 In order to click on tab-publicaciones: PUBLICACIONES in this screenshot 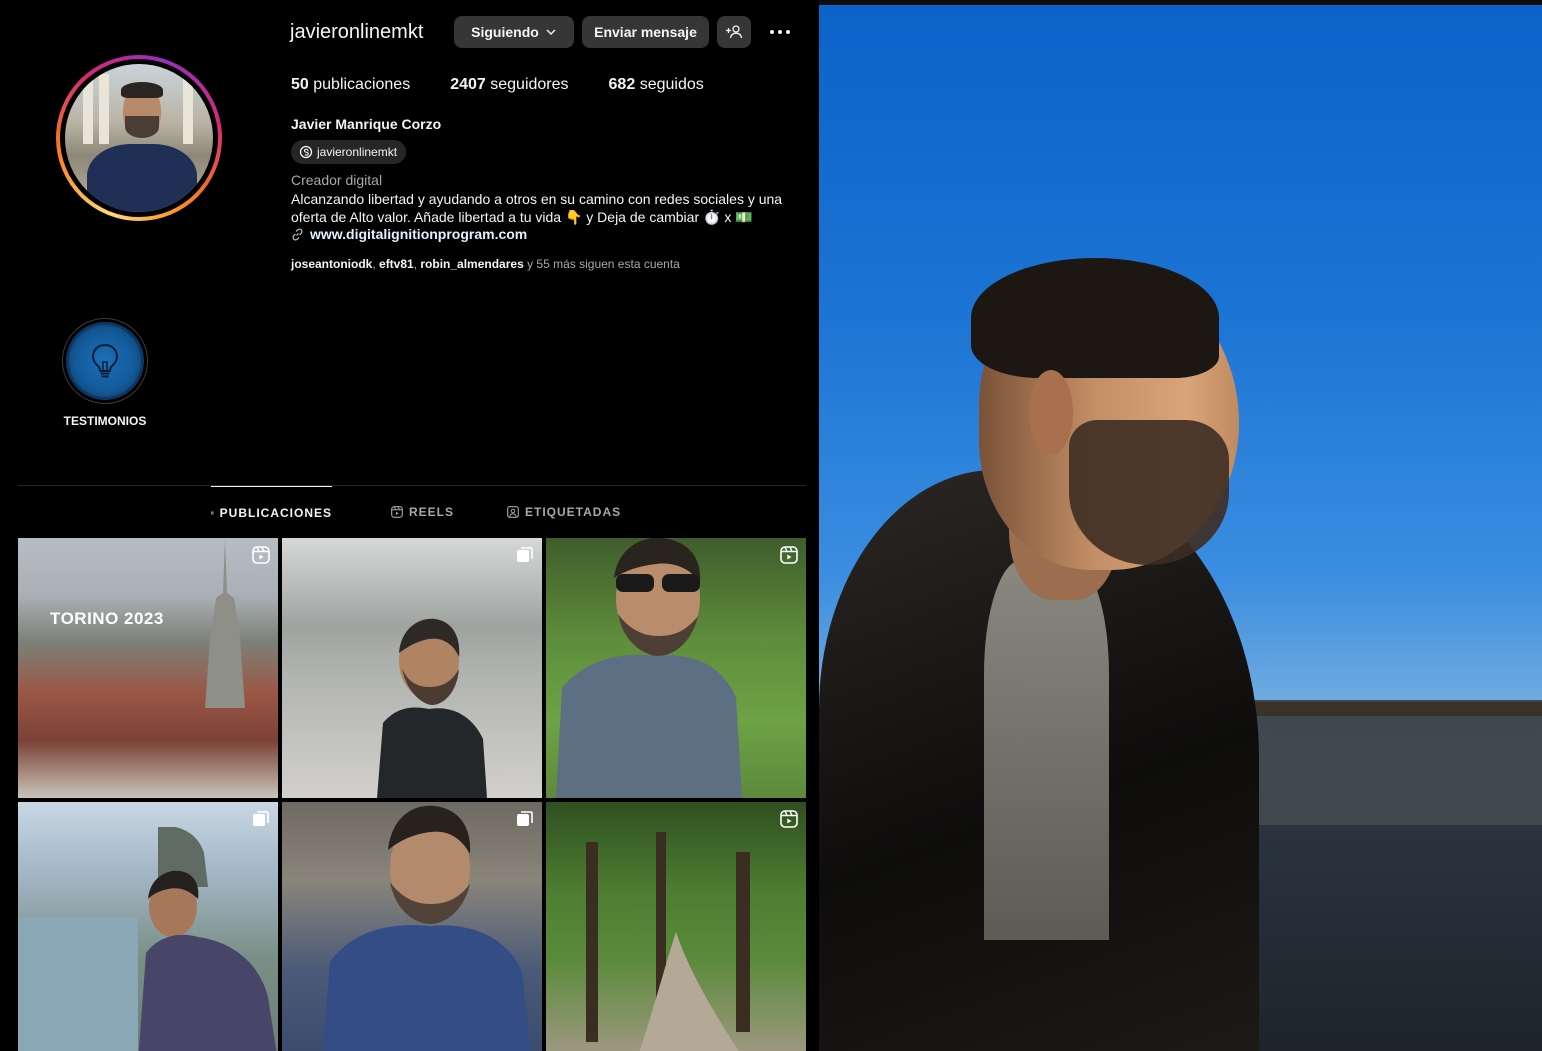, I will do `click(271, 512)`.